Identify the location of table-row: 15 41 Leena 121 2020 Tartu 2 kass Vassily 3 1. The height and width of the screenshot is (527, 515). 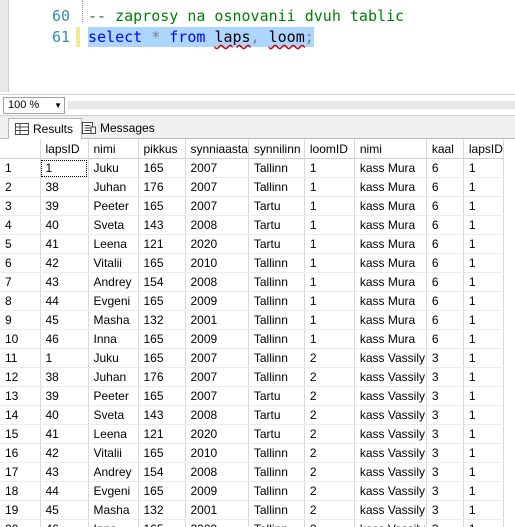
(252, 434).